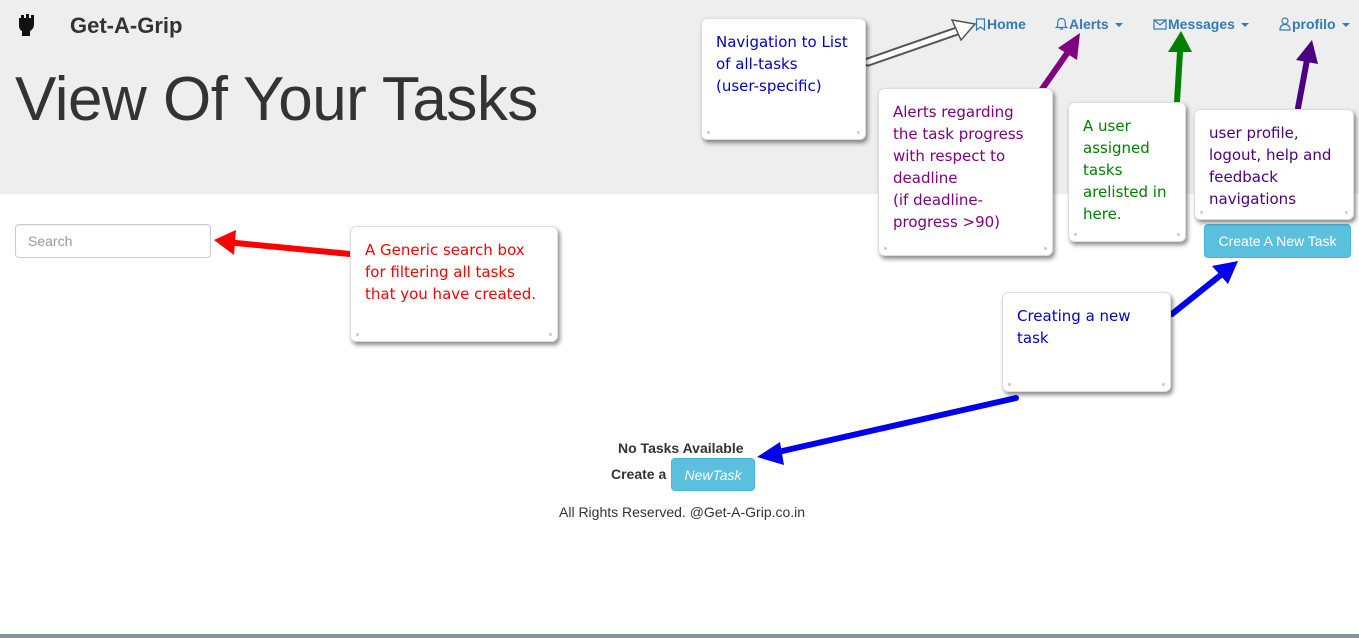 This screenshot has width=1359, height=638. What do you see at coordinates (682, 512) in the screenshot?
I see `footer-copyright: All Rights Reserved. @Get-A-Grip.co.in` at bounding box center [682, 512].